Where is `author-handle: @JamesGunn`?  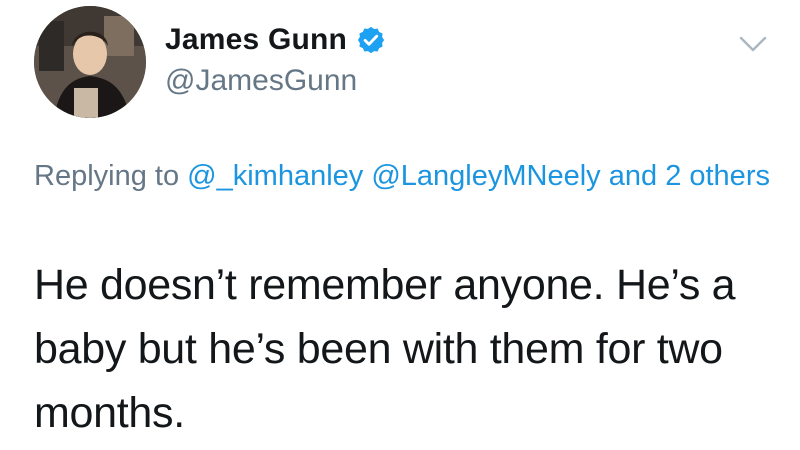 author-handle: @JamesGunn is located at coordinates (261, 81).